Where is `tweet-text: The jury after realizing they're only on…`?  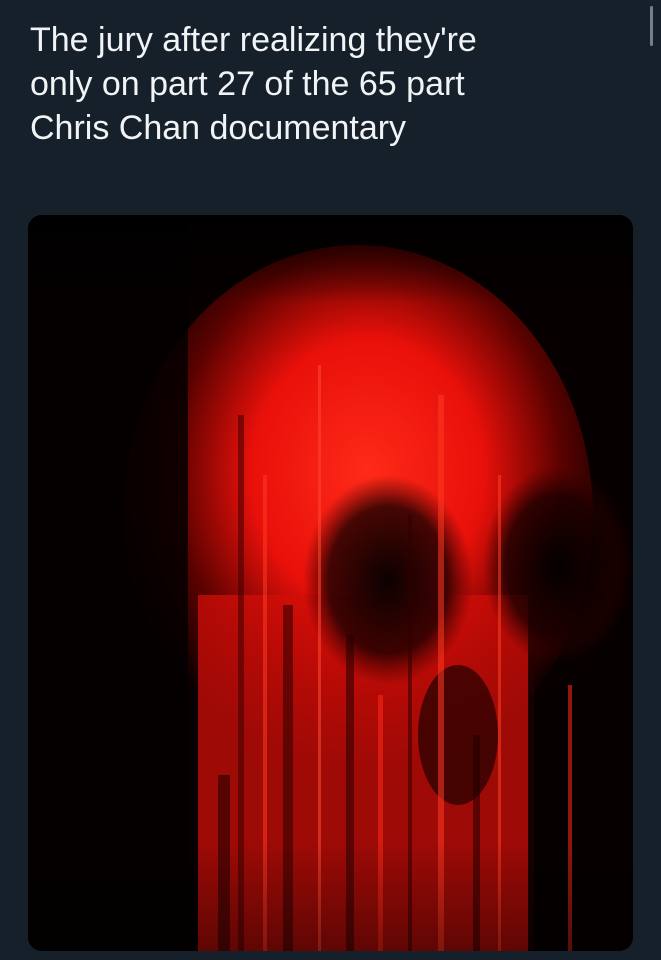 tweet-text: The jury after realizing they're only on… is located at coordinates (253, 84).